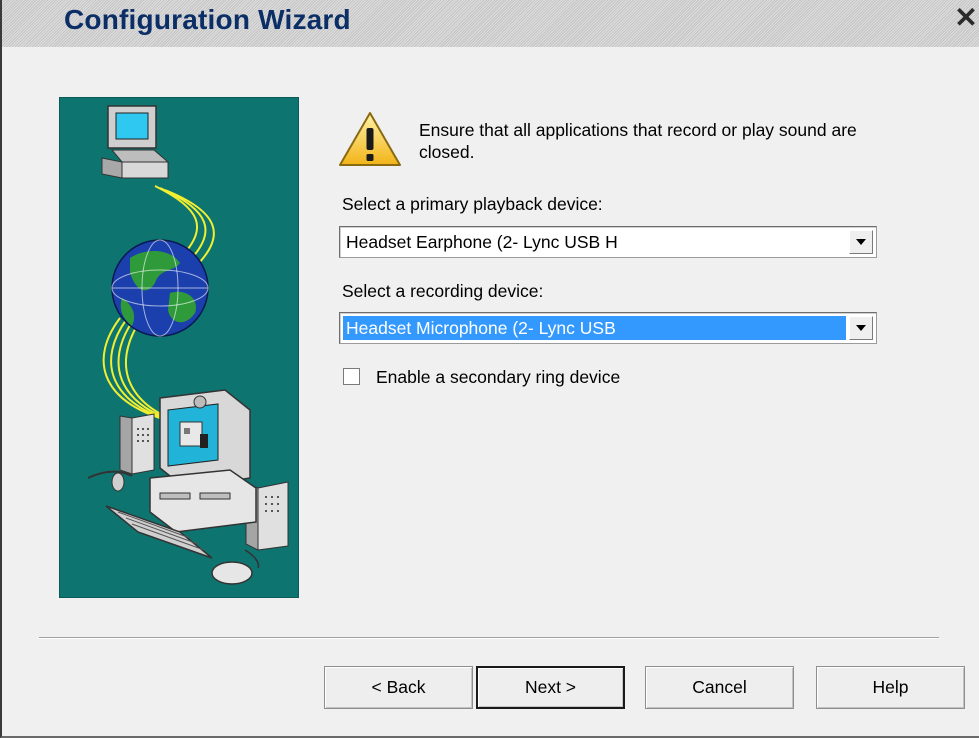  I want to click on window-title: Configuration Wizard, so click(207, 19).